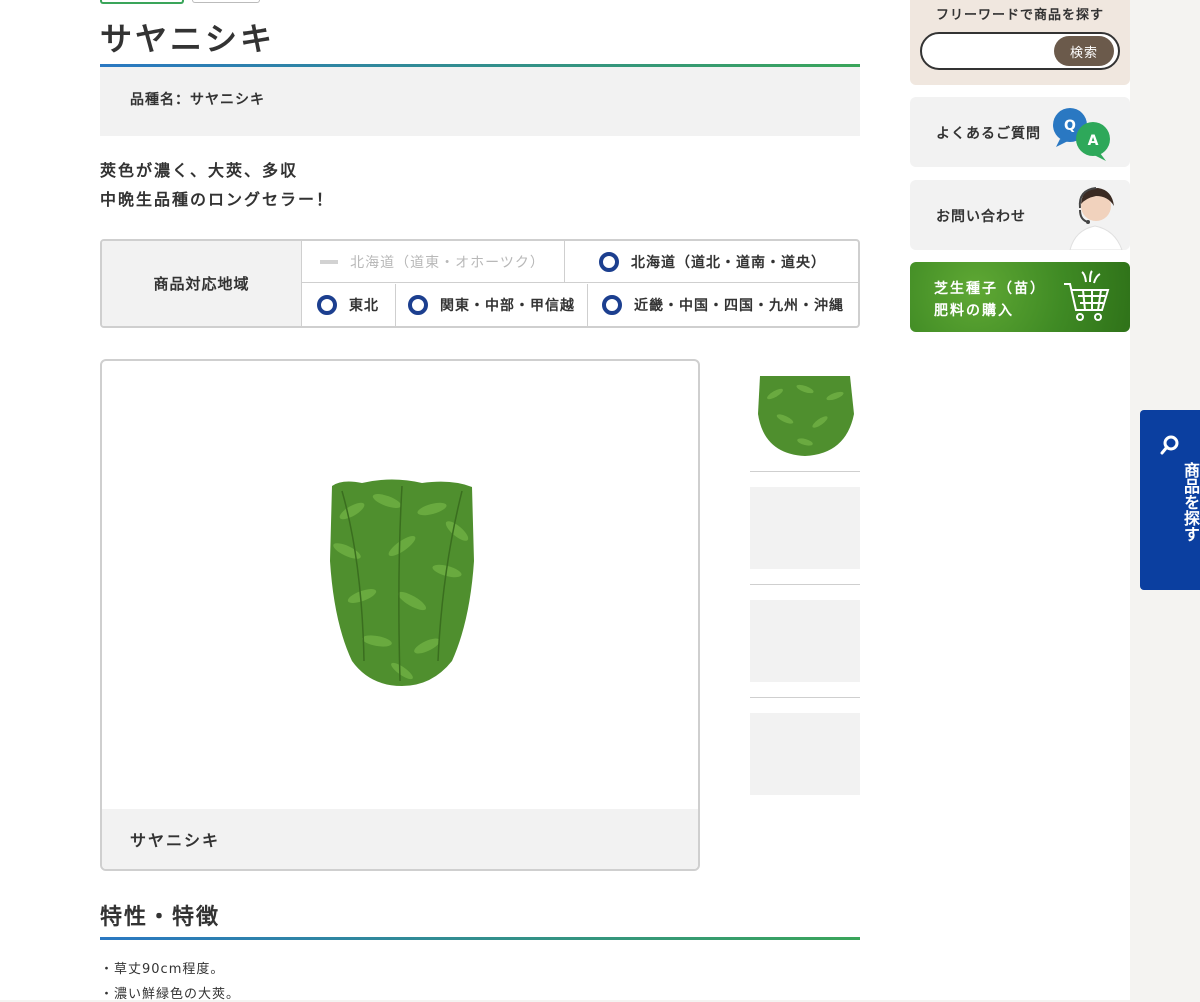 This screenshot has width=1200, height=1002. What do you see at coordinates (990, 289) in the screenshot?
I see `shop-label-line: 芝生種子（苗）` at bounding box center [990, 289].